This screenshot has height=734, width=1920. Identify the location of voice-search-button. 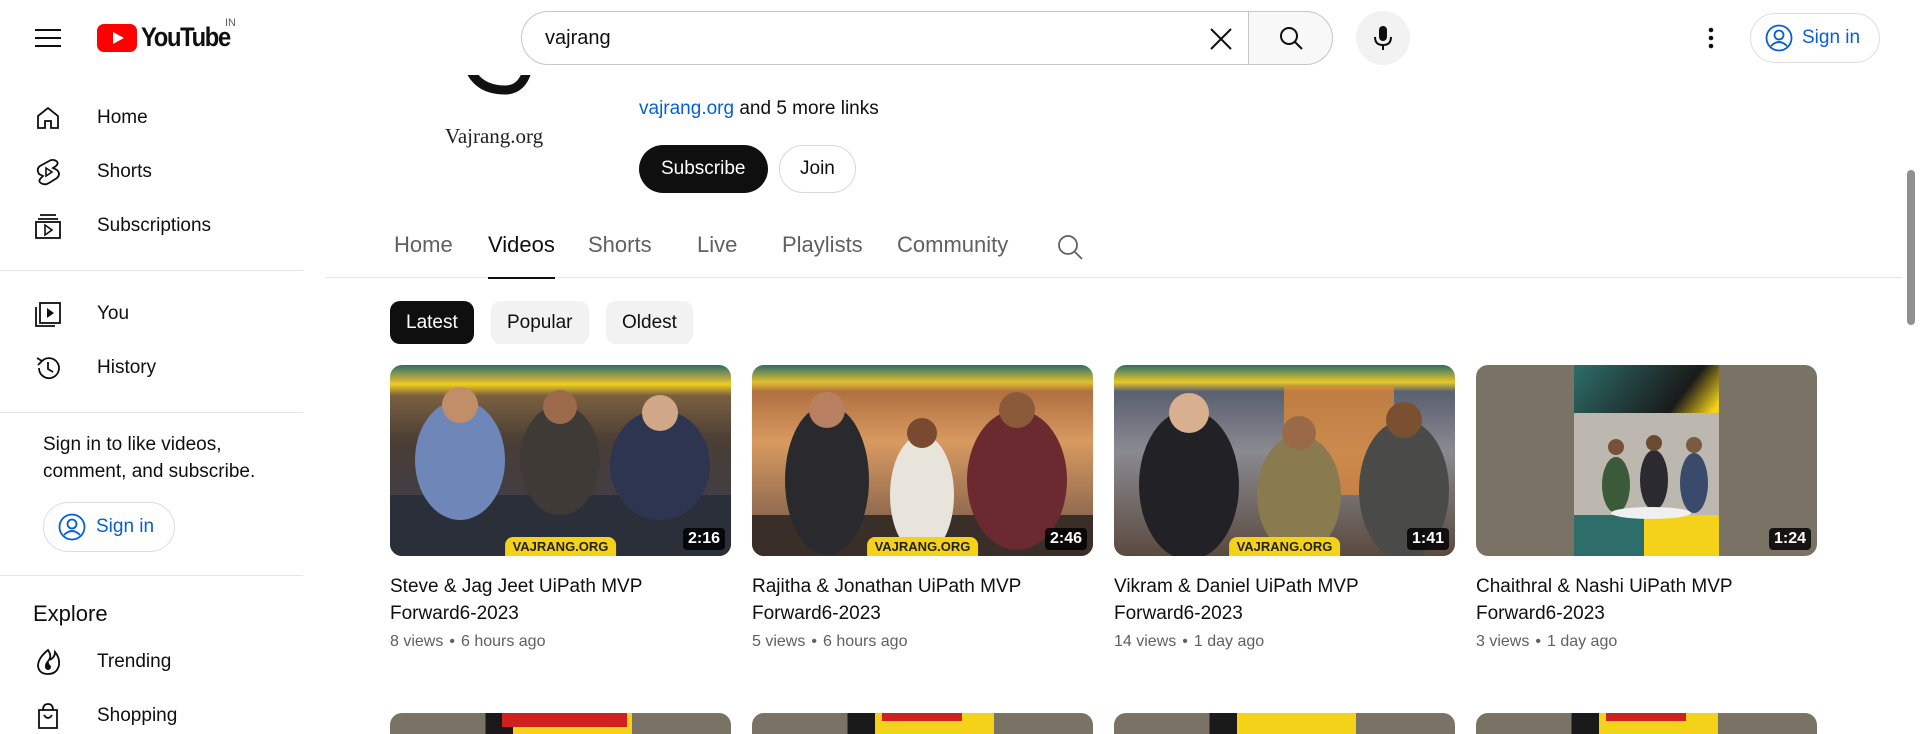
(1383, 38).